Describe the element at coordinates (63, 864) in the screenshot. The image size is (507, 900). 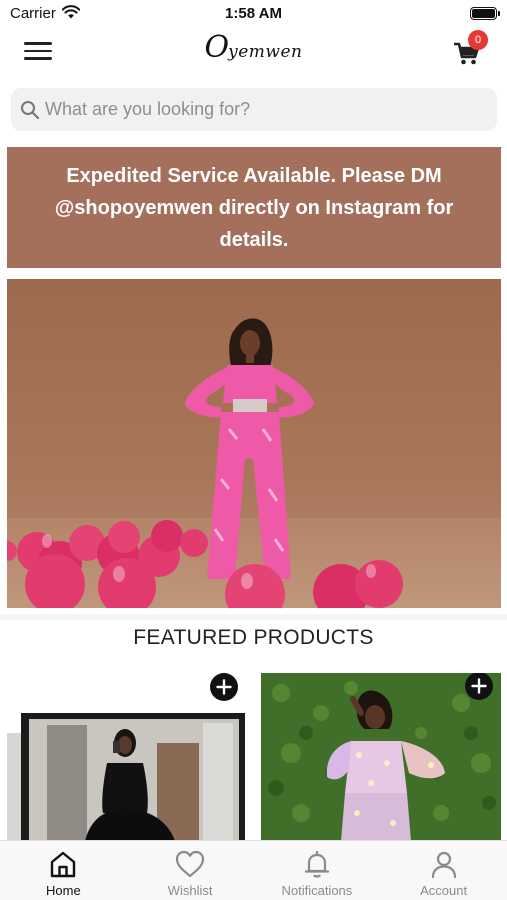
I see `home-icon` at that location.